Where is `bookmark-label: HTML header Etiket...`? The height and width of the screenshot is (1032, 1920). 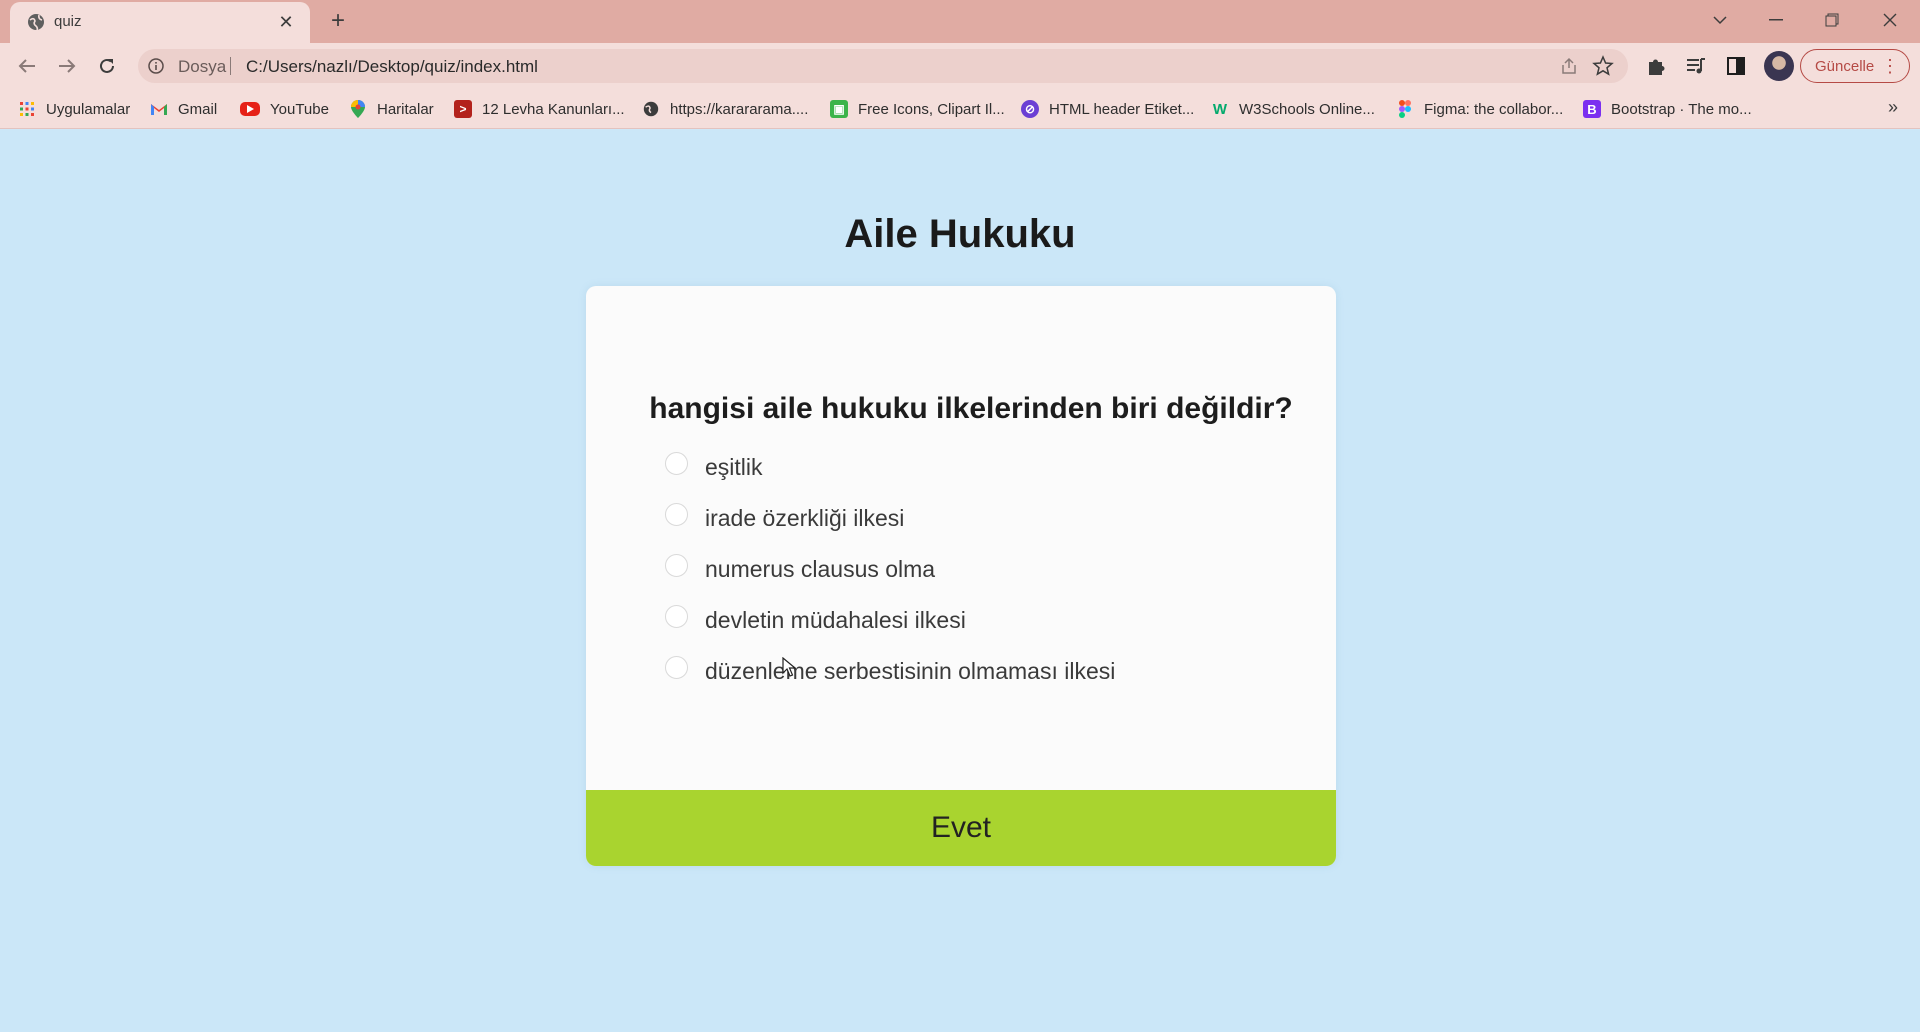
bookmark-label: HTML header Etiket... is located at coordinates (1122, 109).